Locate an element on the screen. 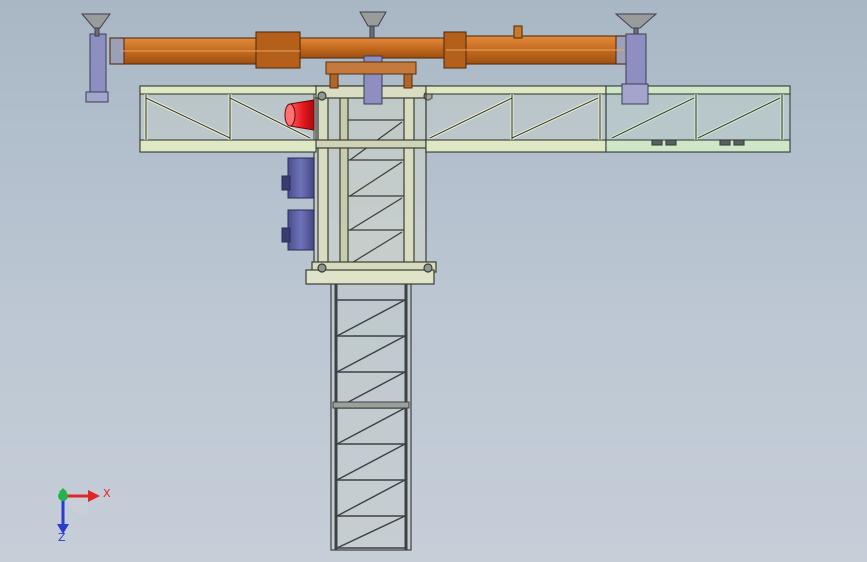  walkway-truss-center is located at coordinates (516, 119).